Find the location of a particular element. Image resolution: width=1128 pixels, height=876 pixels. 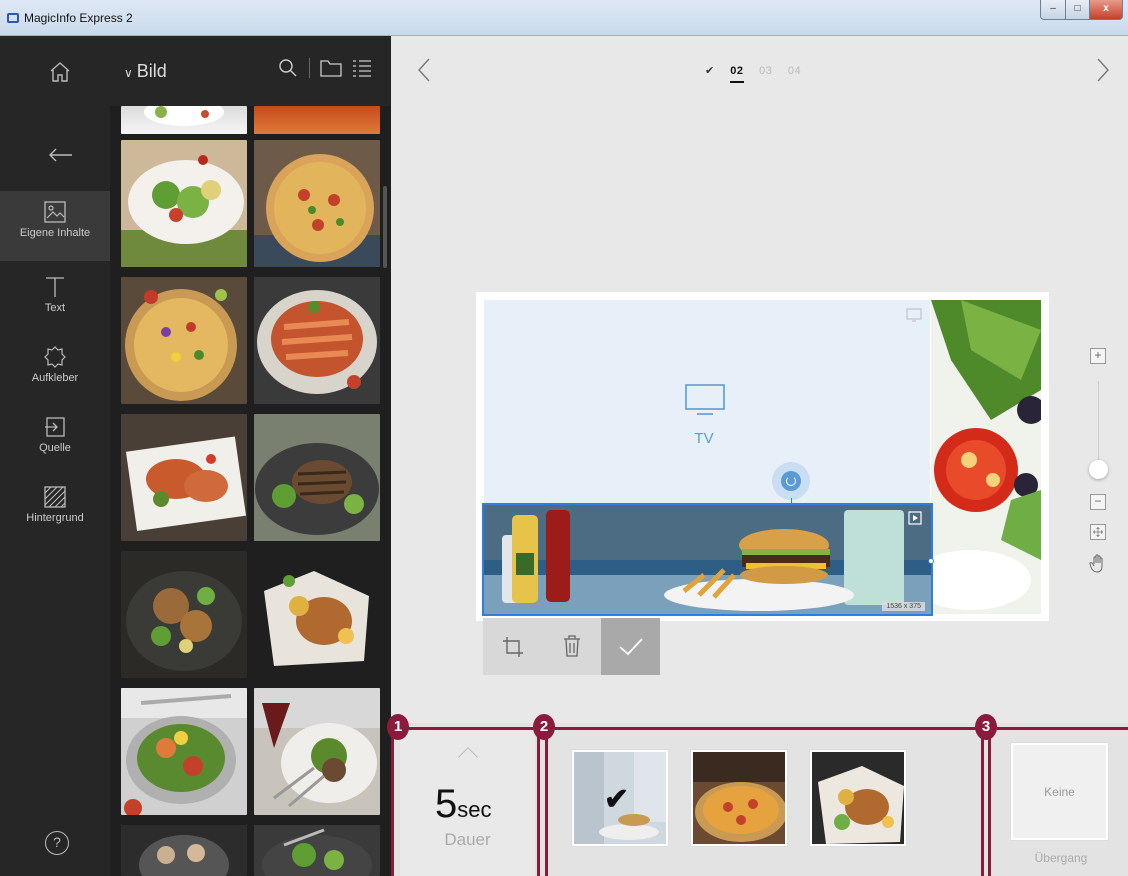

transition-label: Übergang is located at coordinates (1061, 858).